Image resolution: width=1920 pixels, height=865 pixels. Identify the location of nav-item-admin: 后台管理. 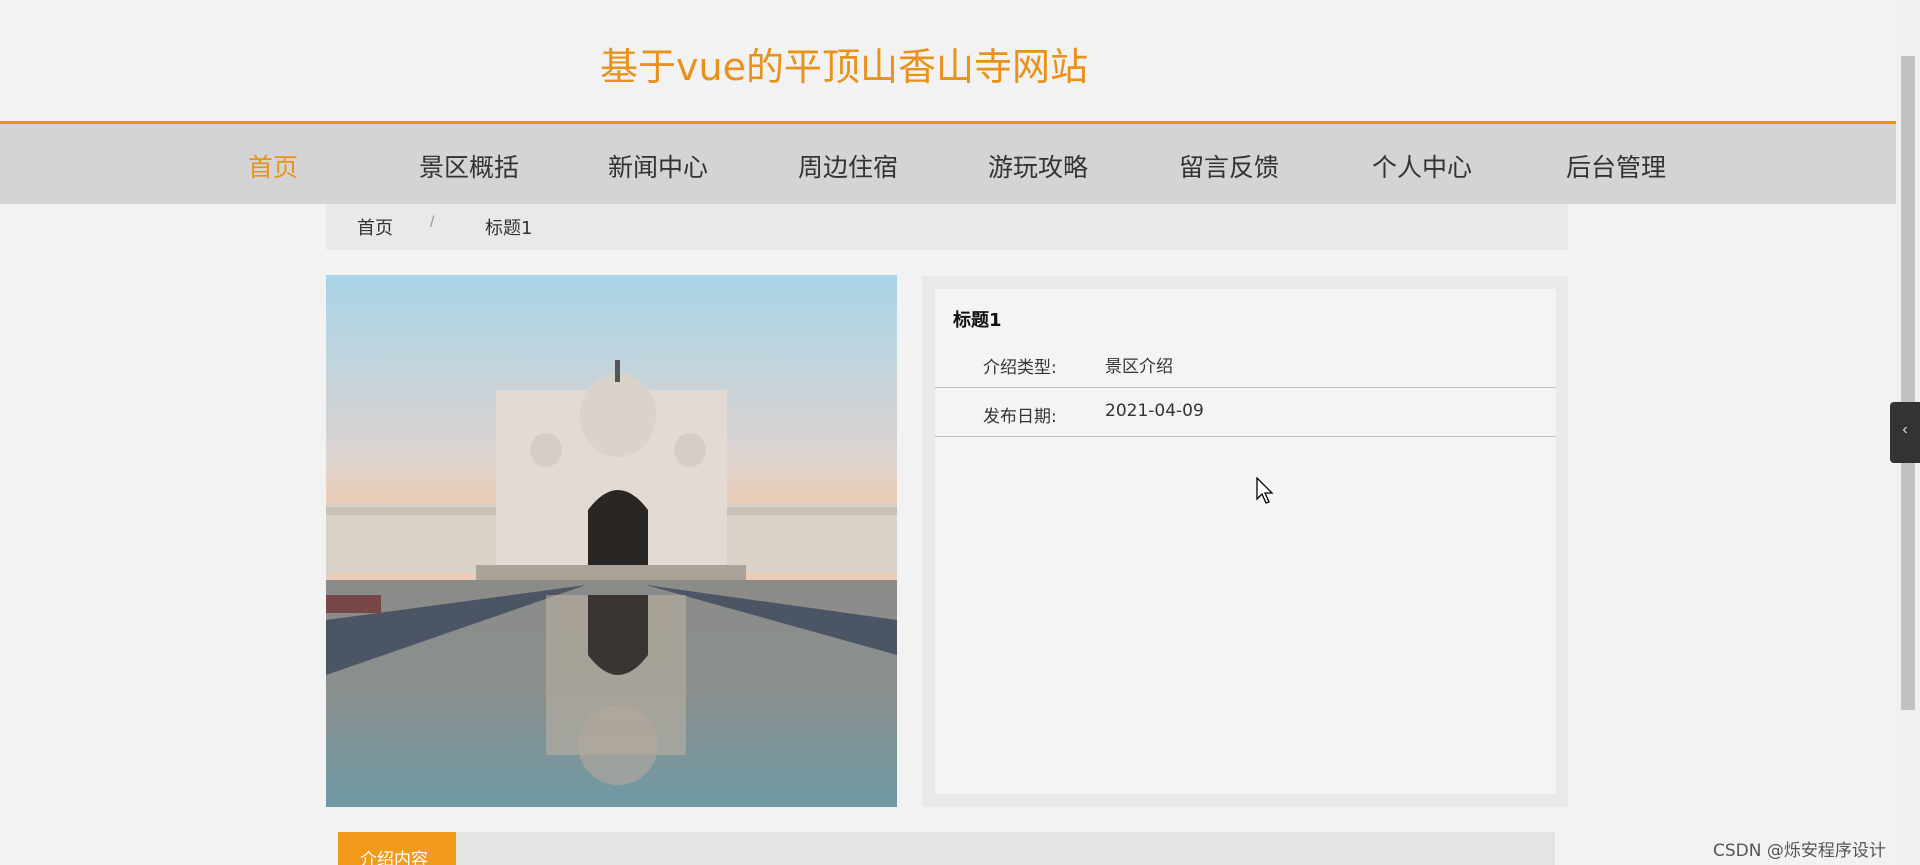
(1616, 166).